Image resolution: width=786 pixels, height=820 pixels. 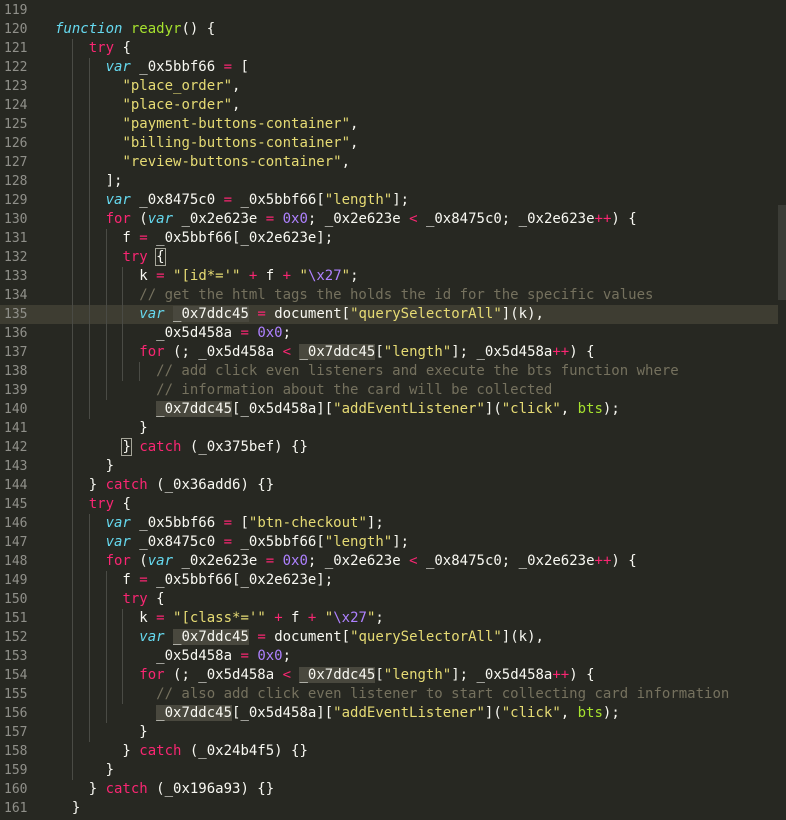 I want to click on code-line: 149 f = _0x5bbf66[_0x2e623e];, so click(x=389, y=580).